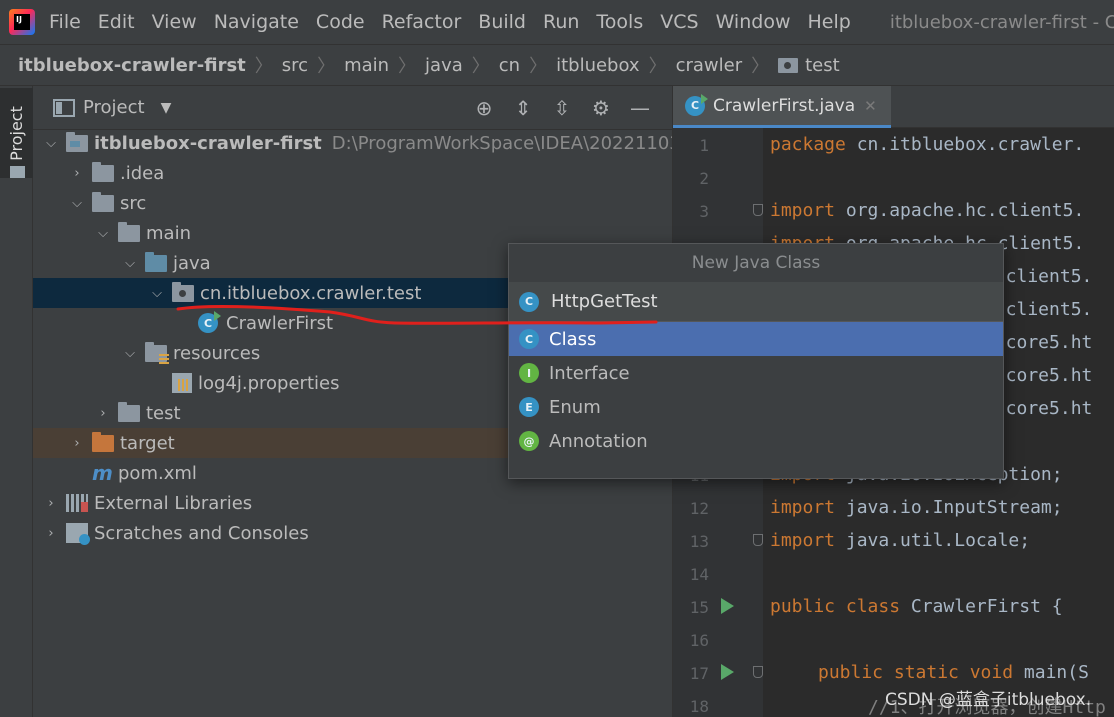 Image resolution: width=1114 pixels, height=717 pixels. Describe the element at coordinates (916, 507) in the screenshot. I see `code-line: import java.io.InputStream;` at that location.